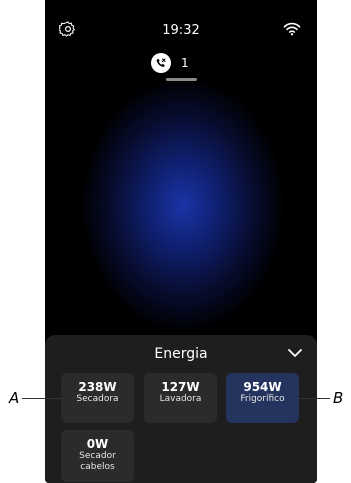  What do you see at coordinates (181, 30) in the screenshot?
I see `clock-time: 19:32` at bounding box center [181, 30].